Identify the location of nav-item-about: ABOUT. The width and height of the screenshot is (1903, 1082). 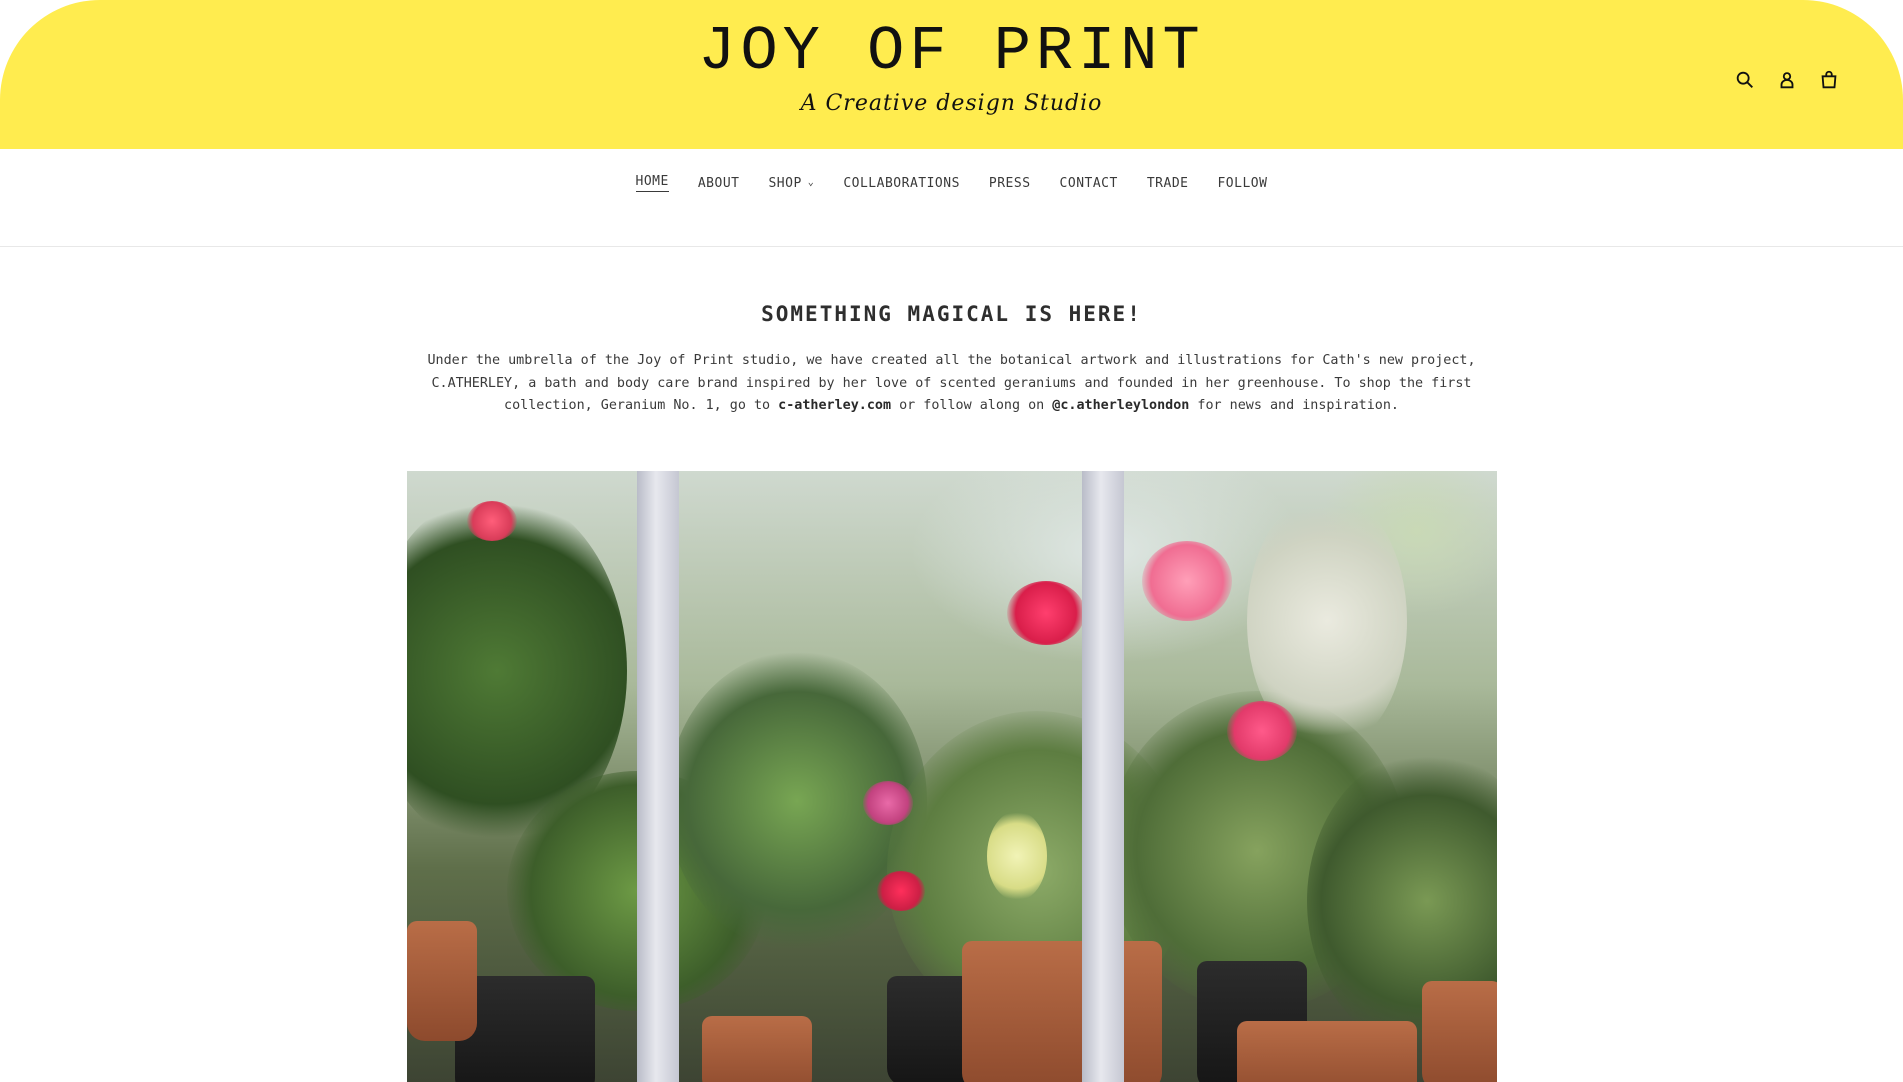
(719, 183).